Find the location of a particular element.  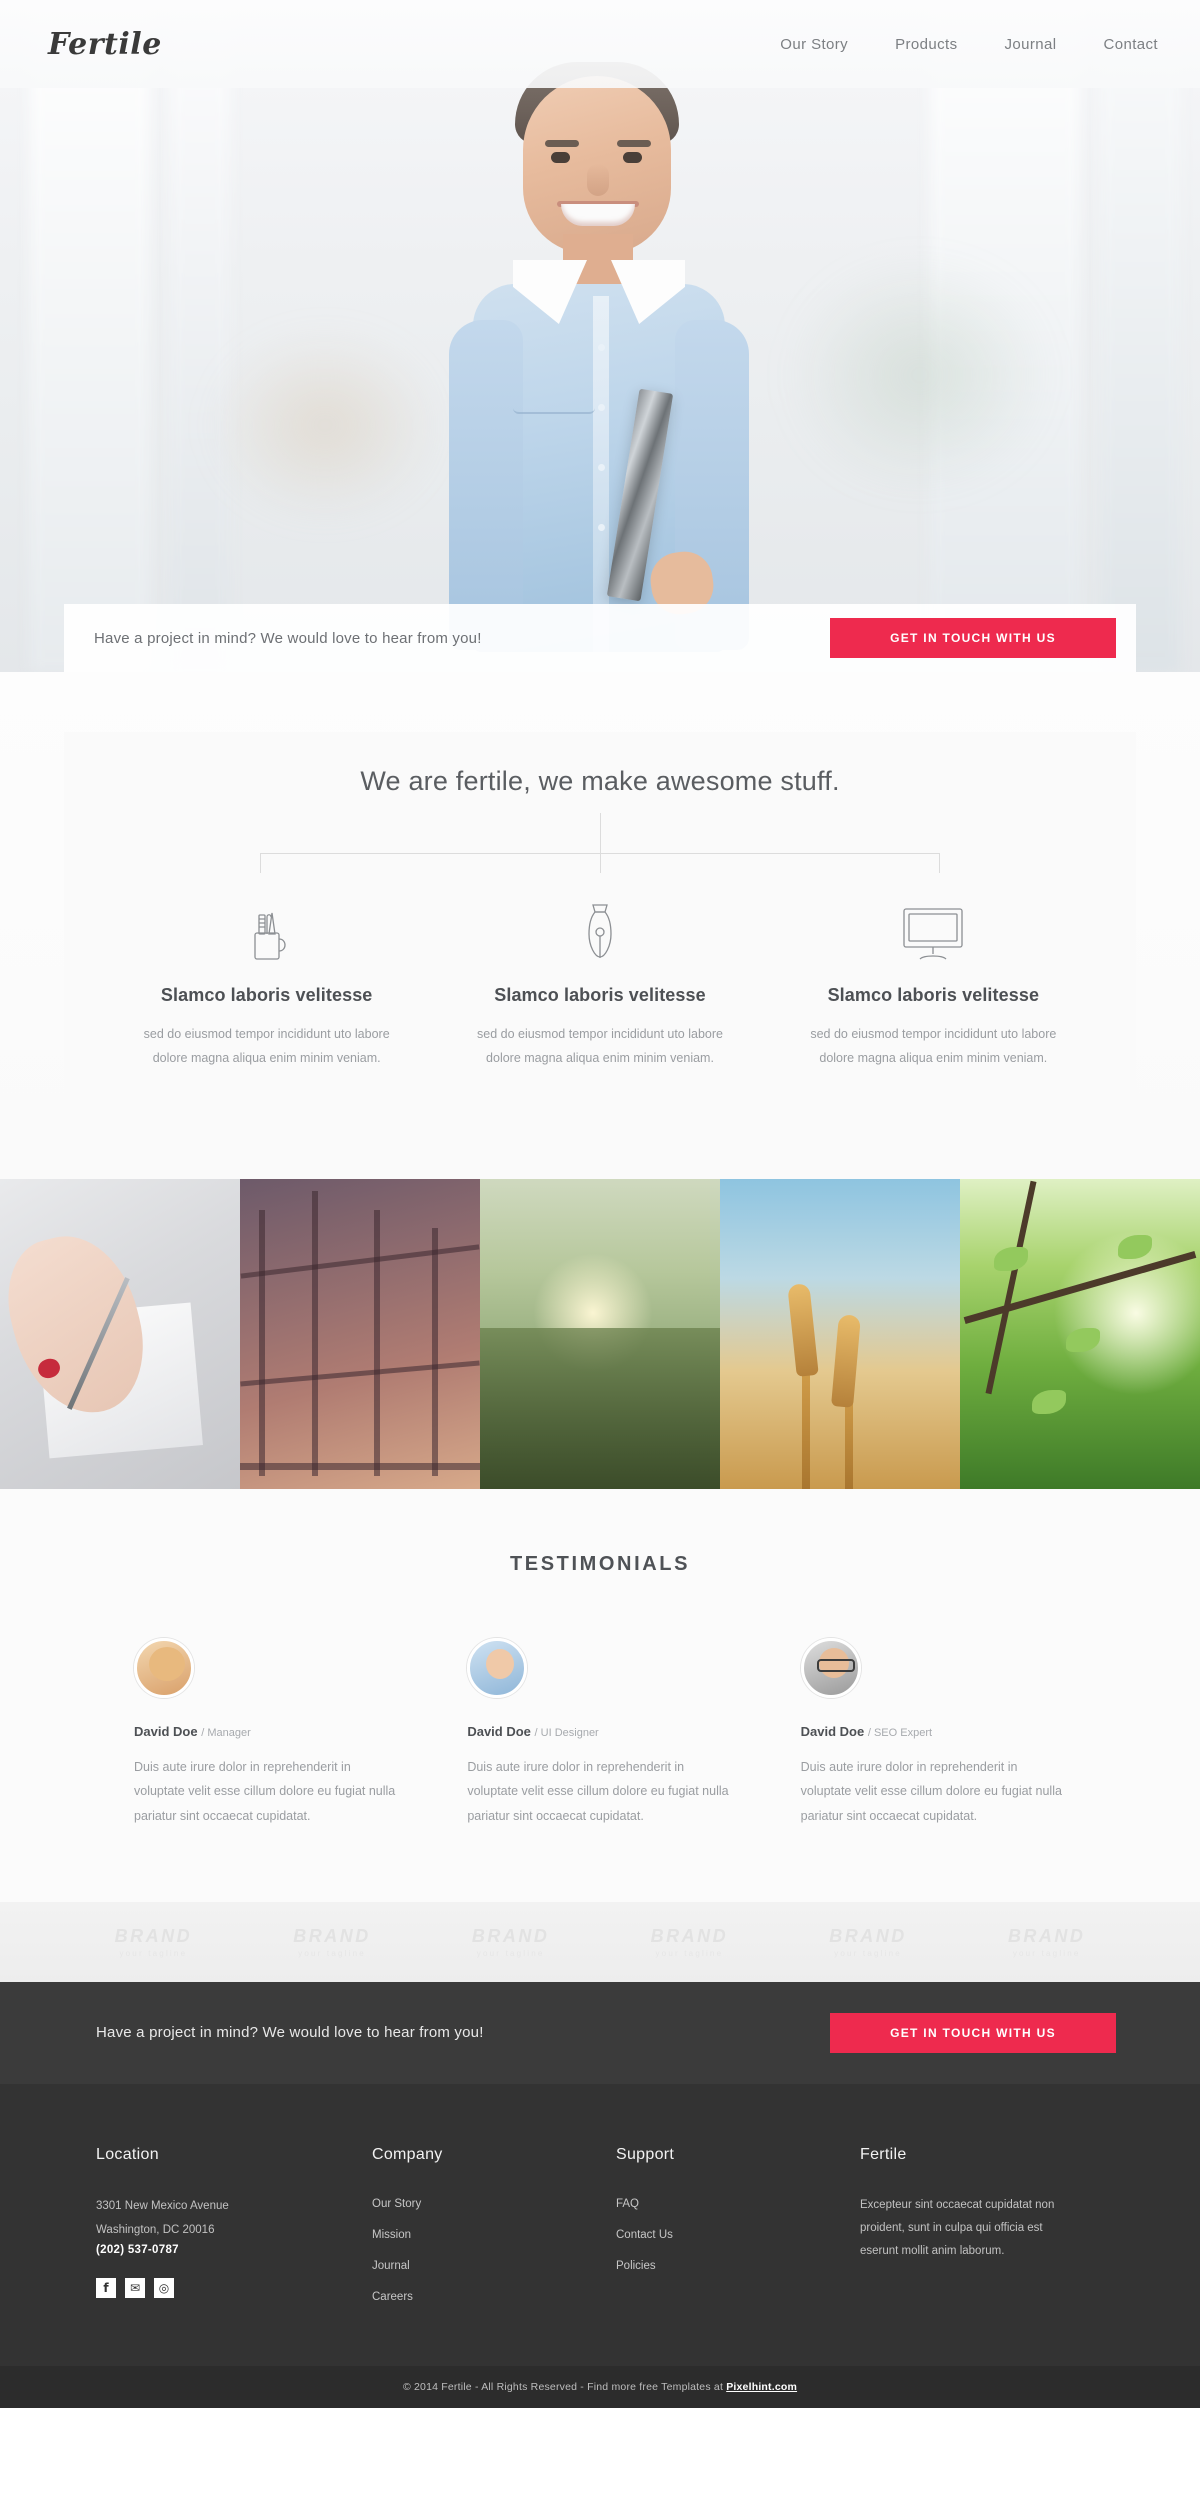

dribbble-icon: ◎ is located at coordinates (164, 2288).